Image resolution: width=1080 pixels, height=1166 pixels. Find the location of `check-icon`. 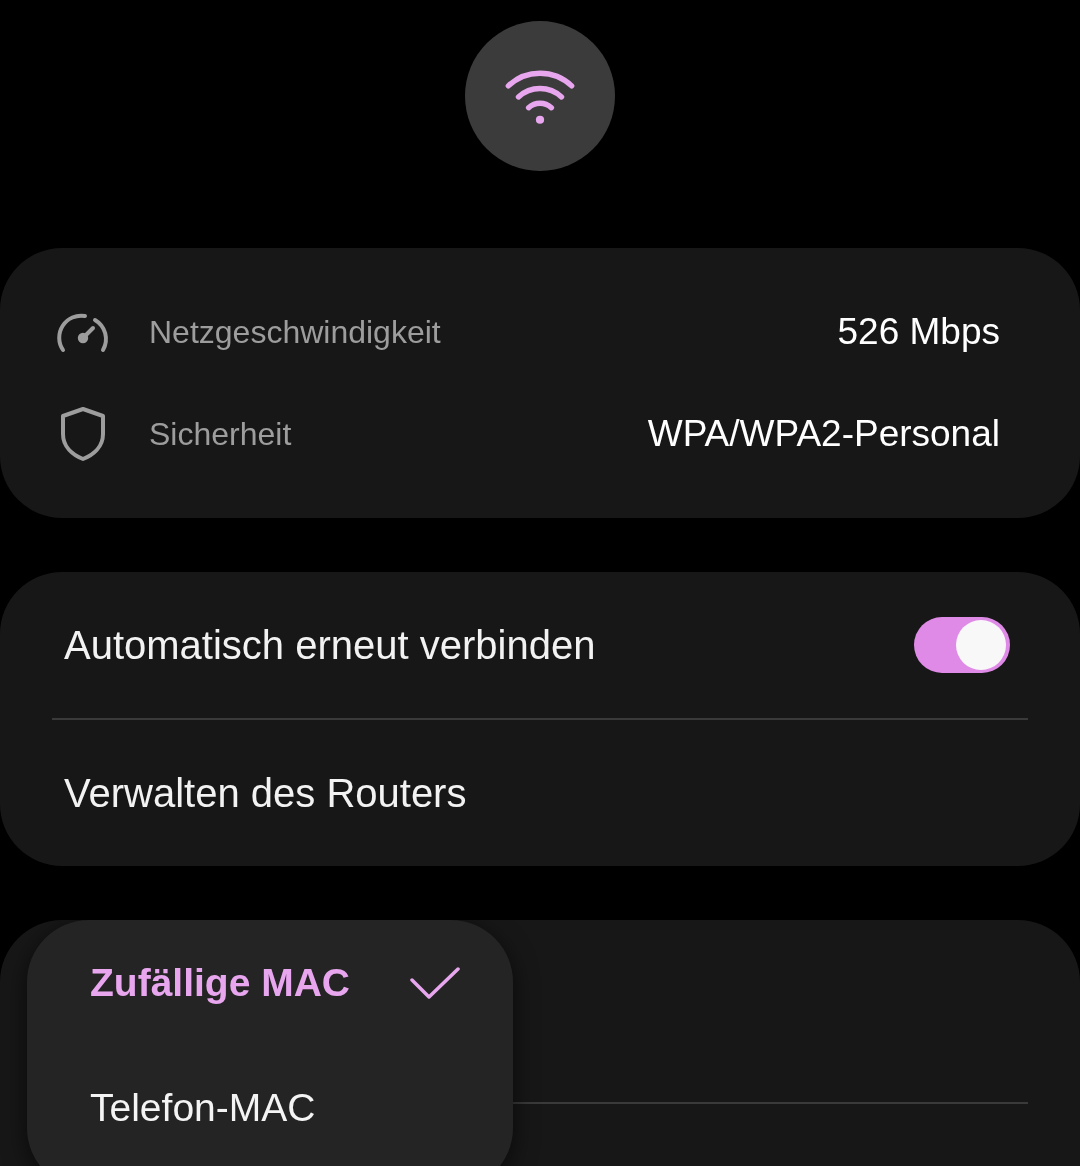

check-icon is located at coordinates (435, 982).